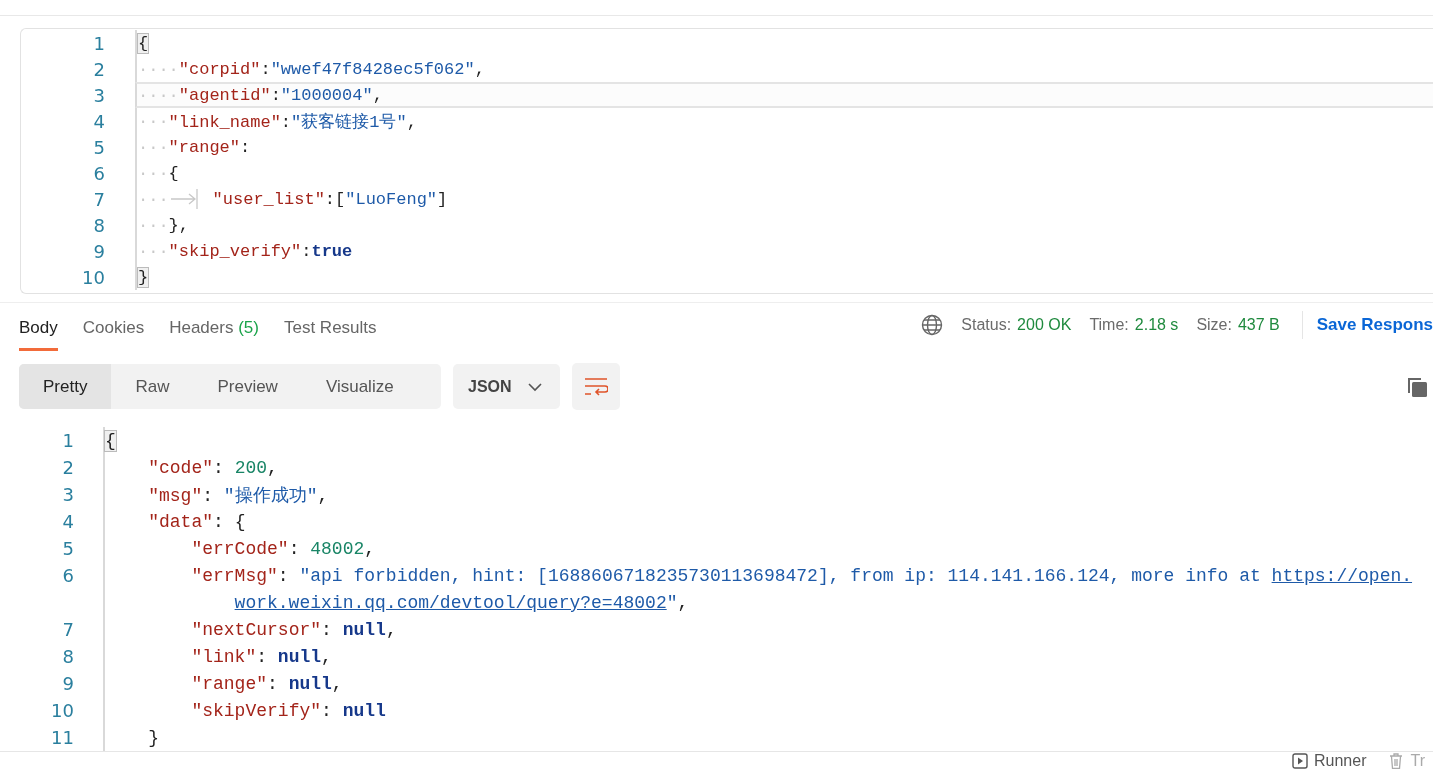 The height and width of the screenshot is (769, 1433). I want to click on code-line: "nextCursor": null,, so click(293, 629).